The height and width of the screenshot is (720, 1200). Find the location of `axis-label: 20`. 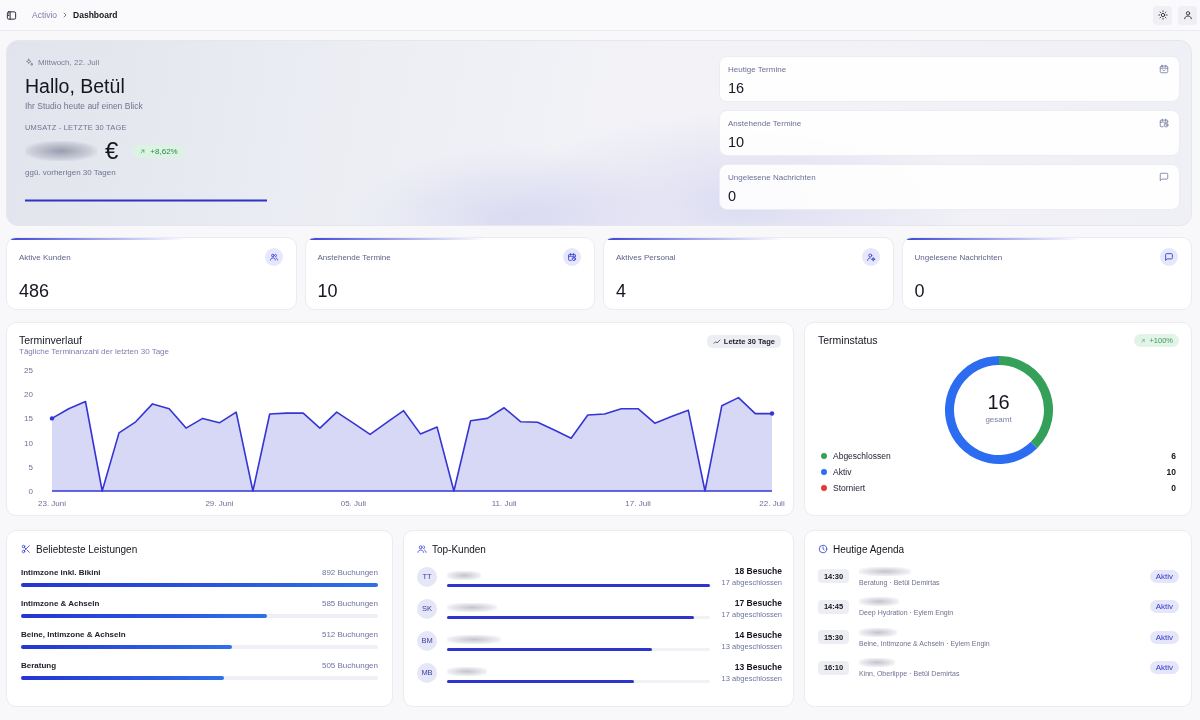

axis-label: 20 is located at coordinates (28, 395).